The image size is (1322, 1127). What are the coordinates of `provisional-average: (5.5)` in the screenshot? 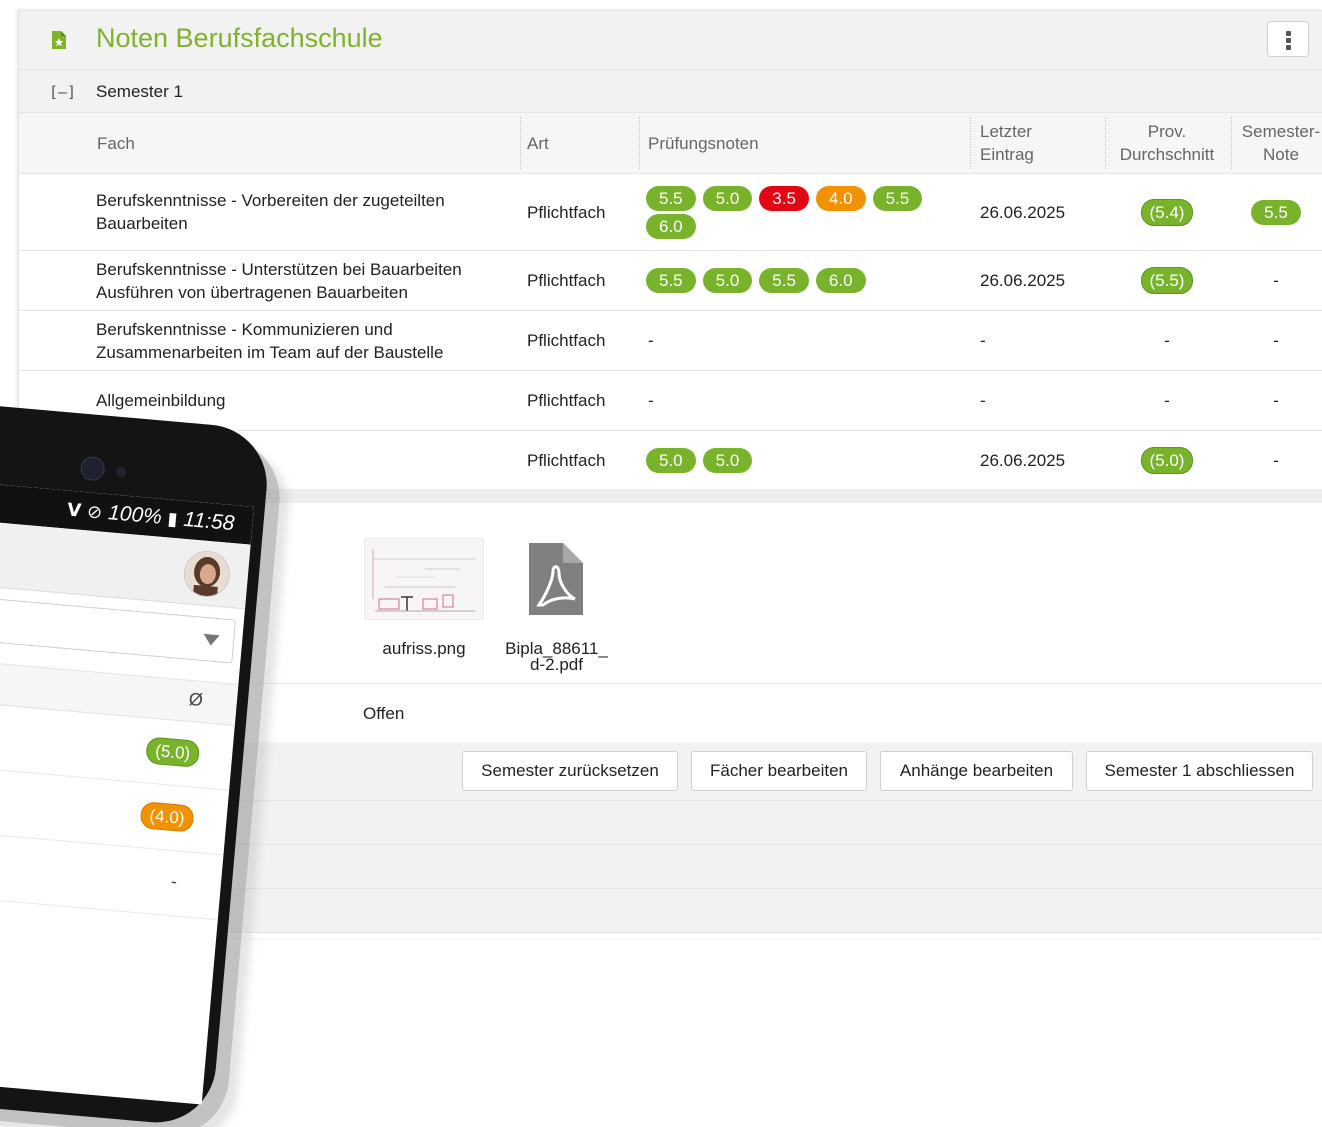 It's located at (1167, 280).